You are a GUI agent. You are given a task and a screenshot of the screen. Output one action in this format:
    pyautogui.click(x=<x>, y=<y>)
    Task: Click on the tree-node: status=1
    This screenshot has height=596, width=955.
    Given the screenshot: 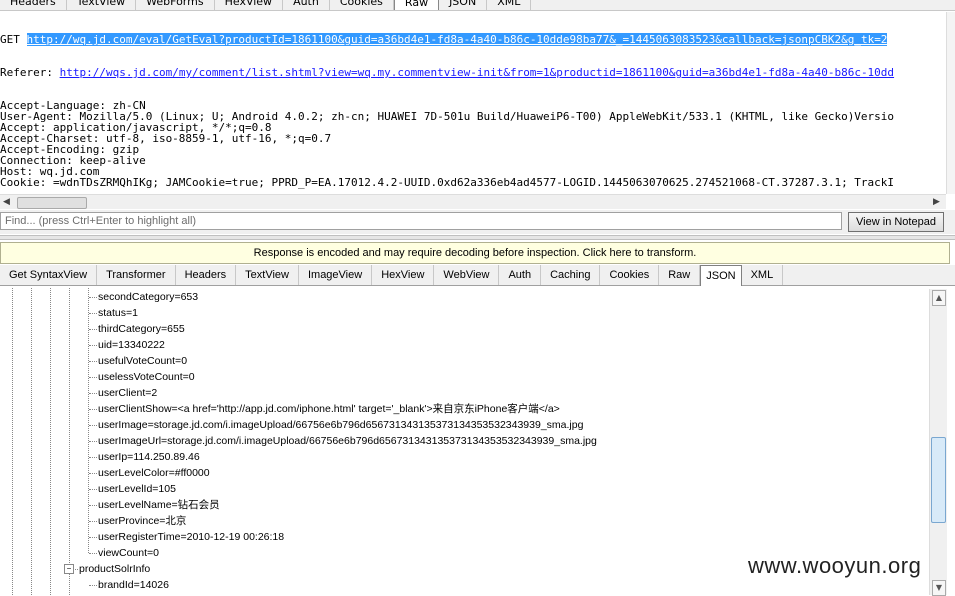 What is the action you would take?
    pyautogui.click(x=118, y=313)
    